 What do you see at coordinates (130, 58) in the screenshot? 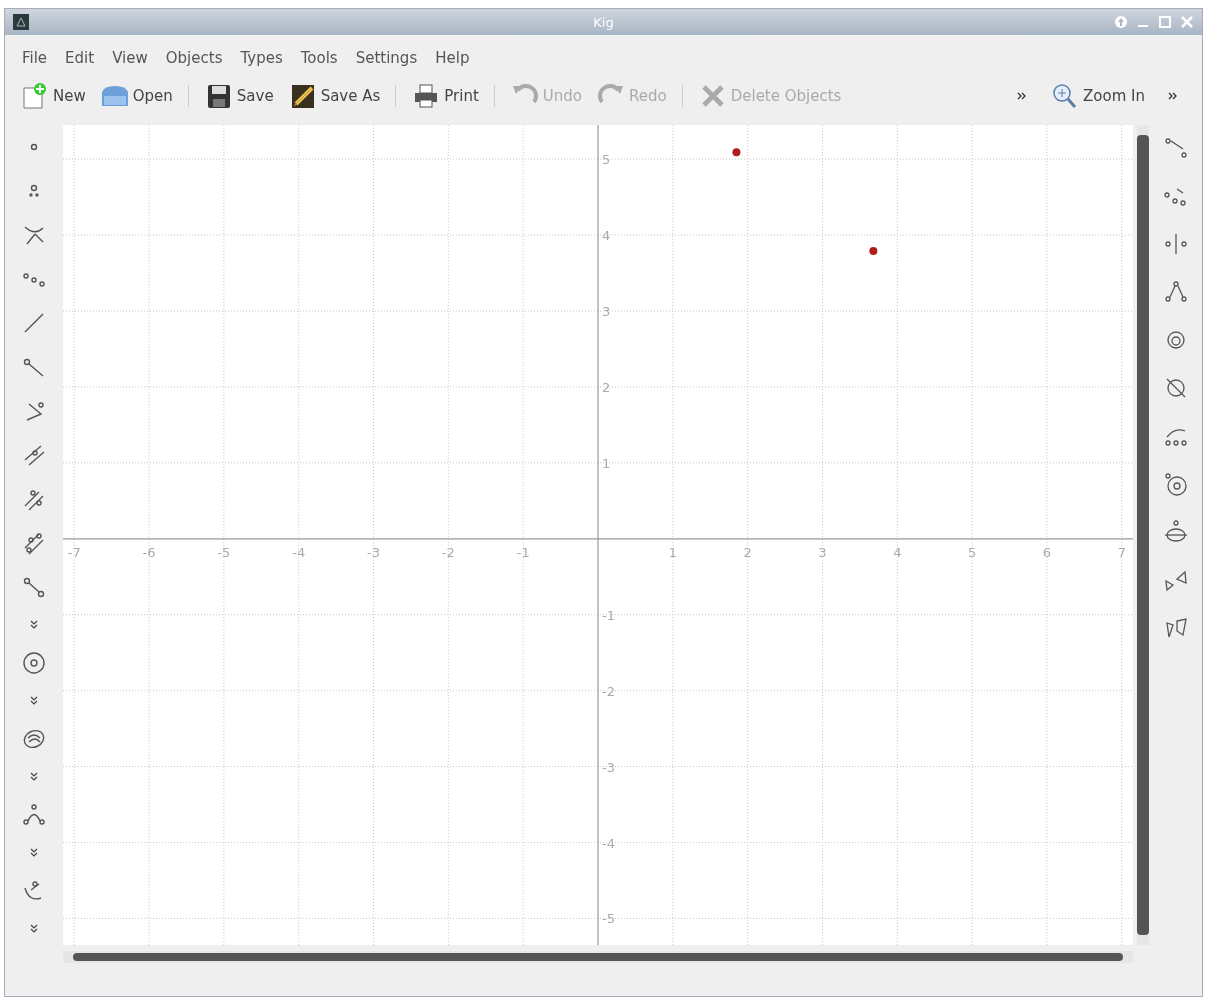
I see `menu-item: View` at bounding box center [130, 58].